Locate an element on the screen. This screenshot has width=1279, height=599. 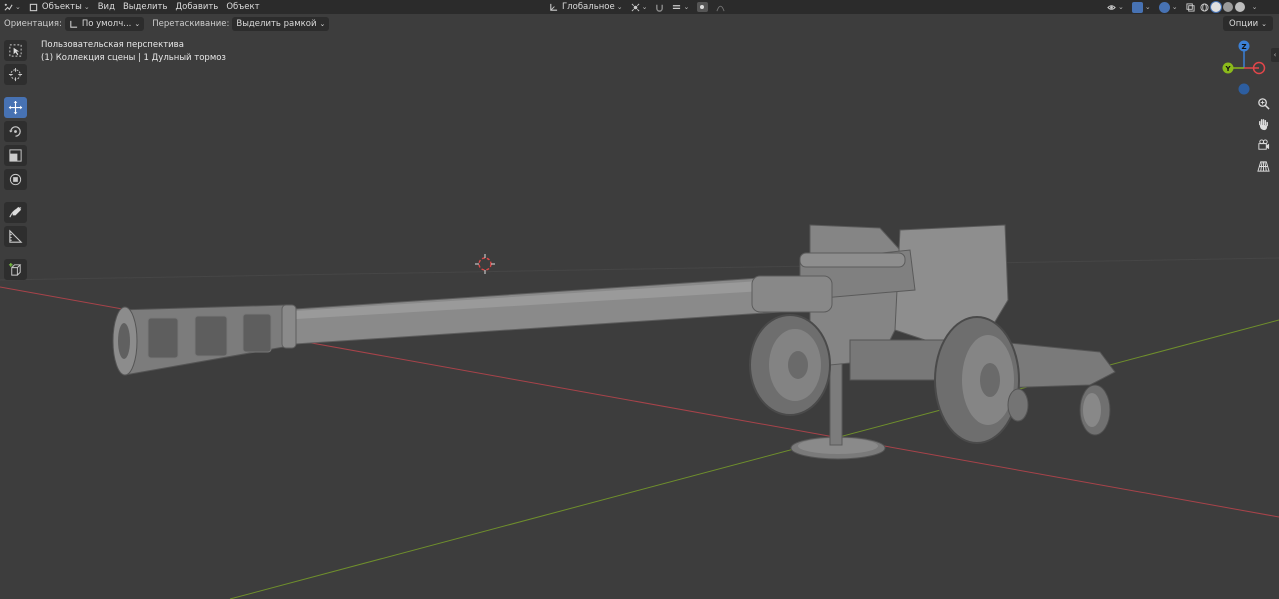
falloff-curve-icon is located at coordinates (720, 8).